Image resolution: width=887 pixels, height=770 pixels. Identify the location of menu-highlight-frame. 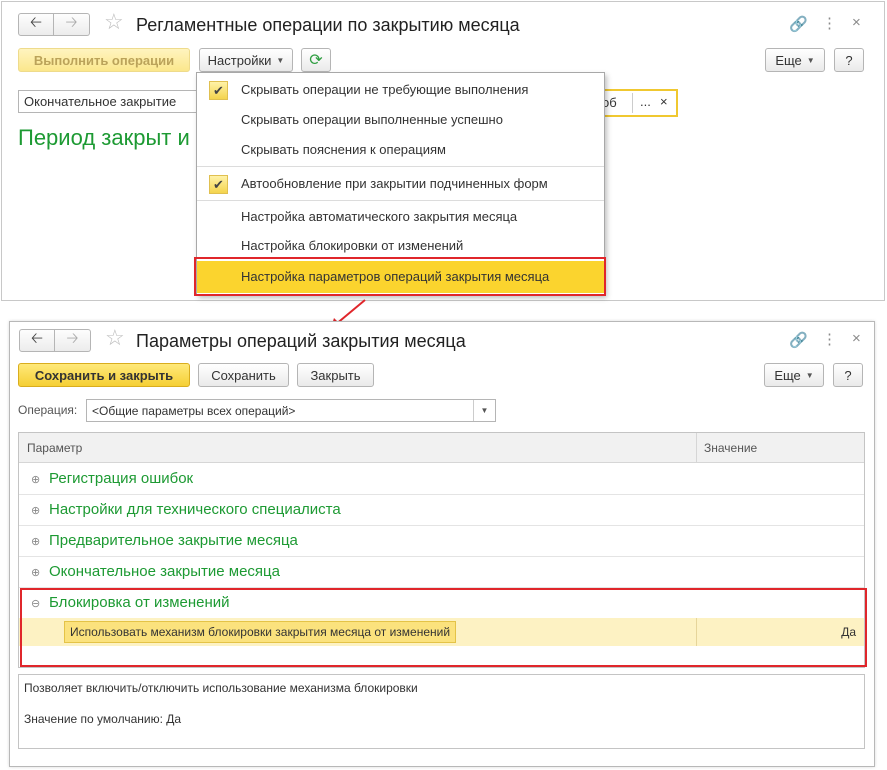
(400, 276).